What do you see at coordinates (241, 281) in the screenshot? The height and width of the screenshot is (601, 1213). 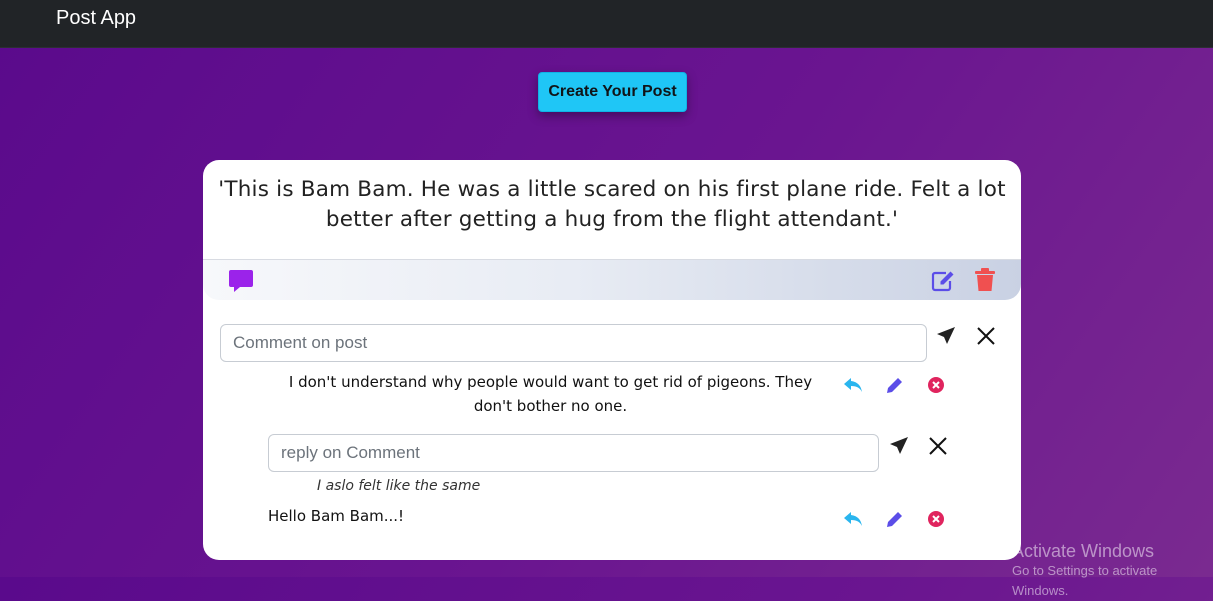 I see `comment-icon` at bounding box center [241, 281].